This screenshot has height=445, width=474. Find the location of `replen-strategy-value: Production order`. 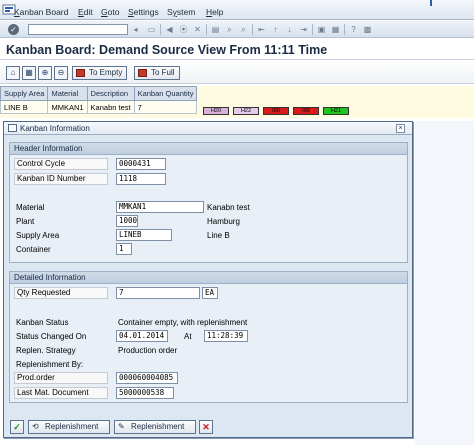

replen-strategy-value: Production order is located at coordinates (148, 350).